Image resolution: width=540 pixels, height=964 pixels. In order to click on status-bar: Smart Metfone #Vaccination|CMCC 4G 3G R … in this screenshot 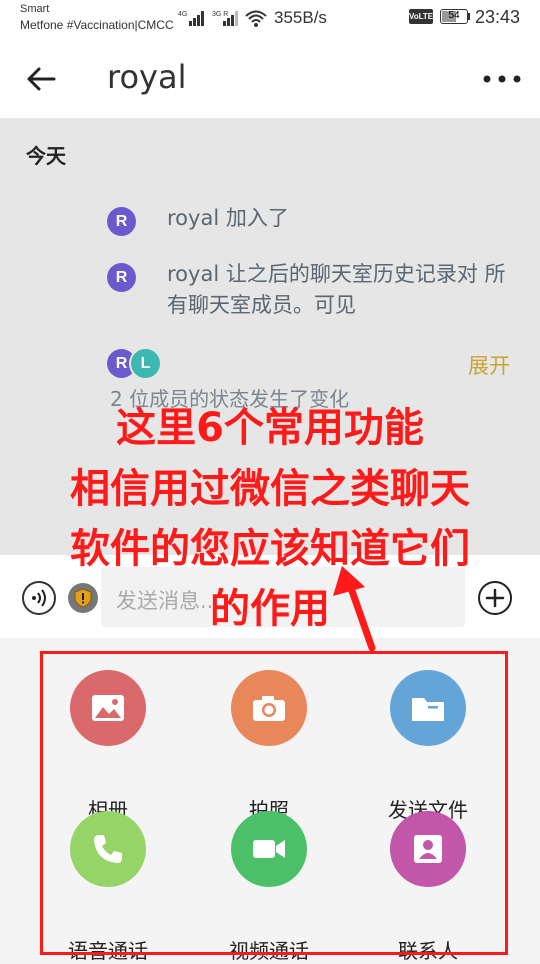, I will do `click(270, 19)`.